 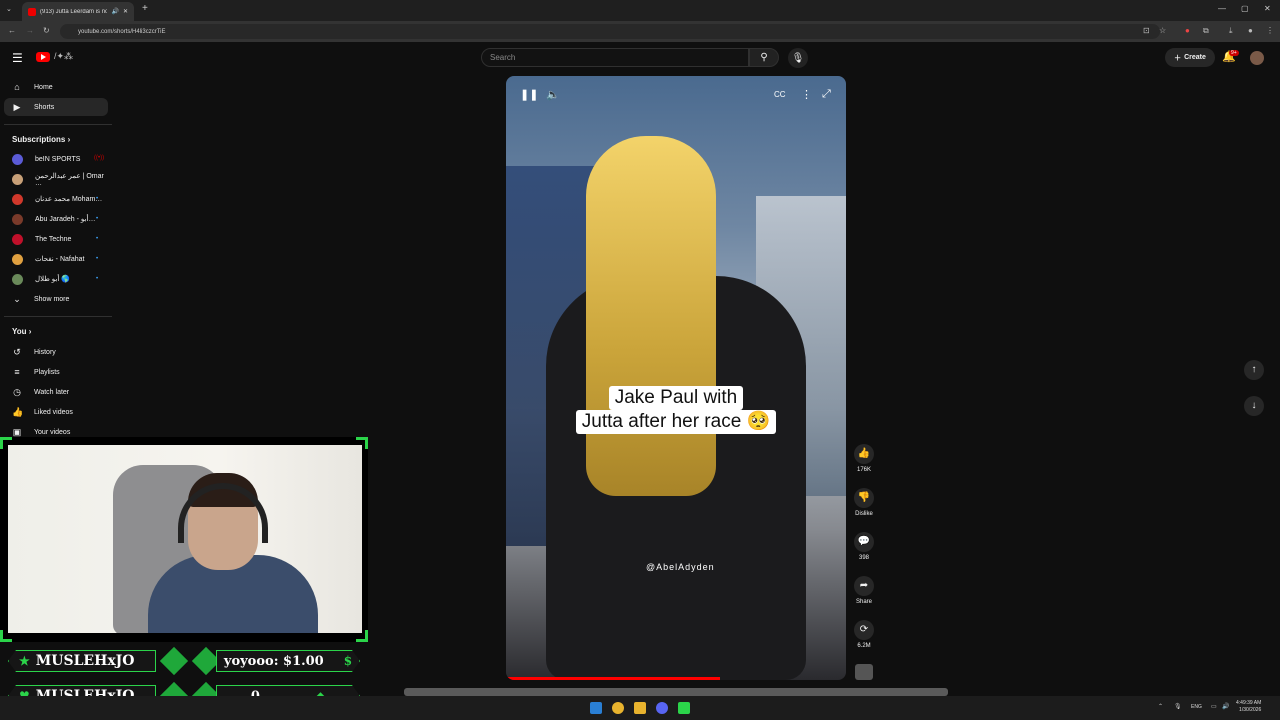 I want to click on tray-chevron-icon: ⌃, so click(x=1160, y=706).